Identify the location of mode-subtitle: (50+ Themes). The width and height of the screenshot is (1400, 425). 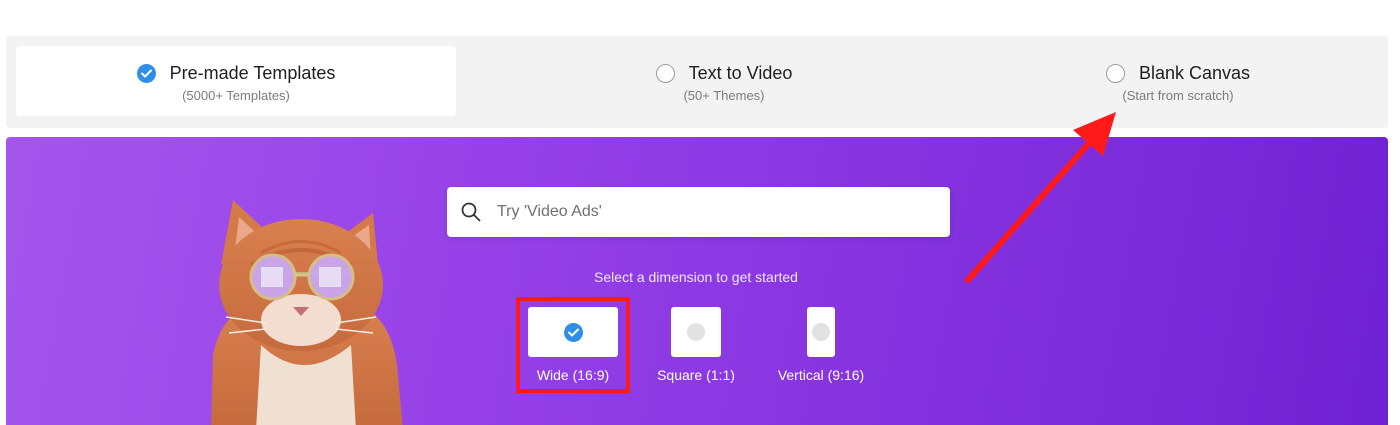
(724, 95).